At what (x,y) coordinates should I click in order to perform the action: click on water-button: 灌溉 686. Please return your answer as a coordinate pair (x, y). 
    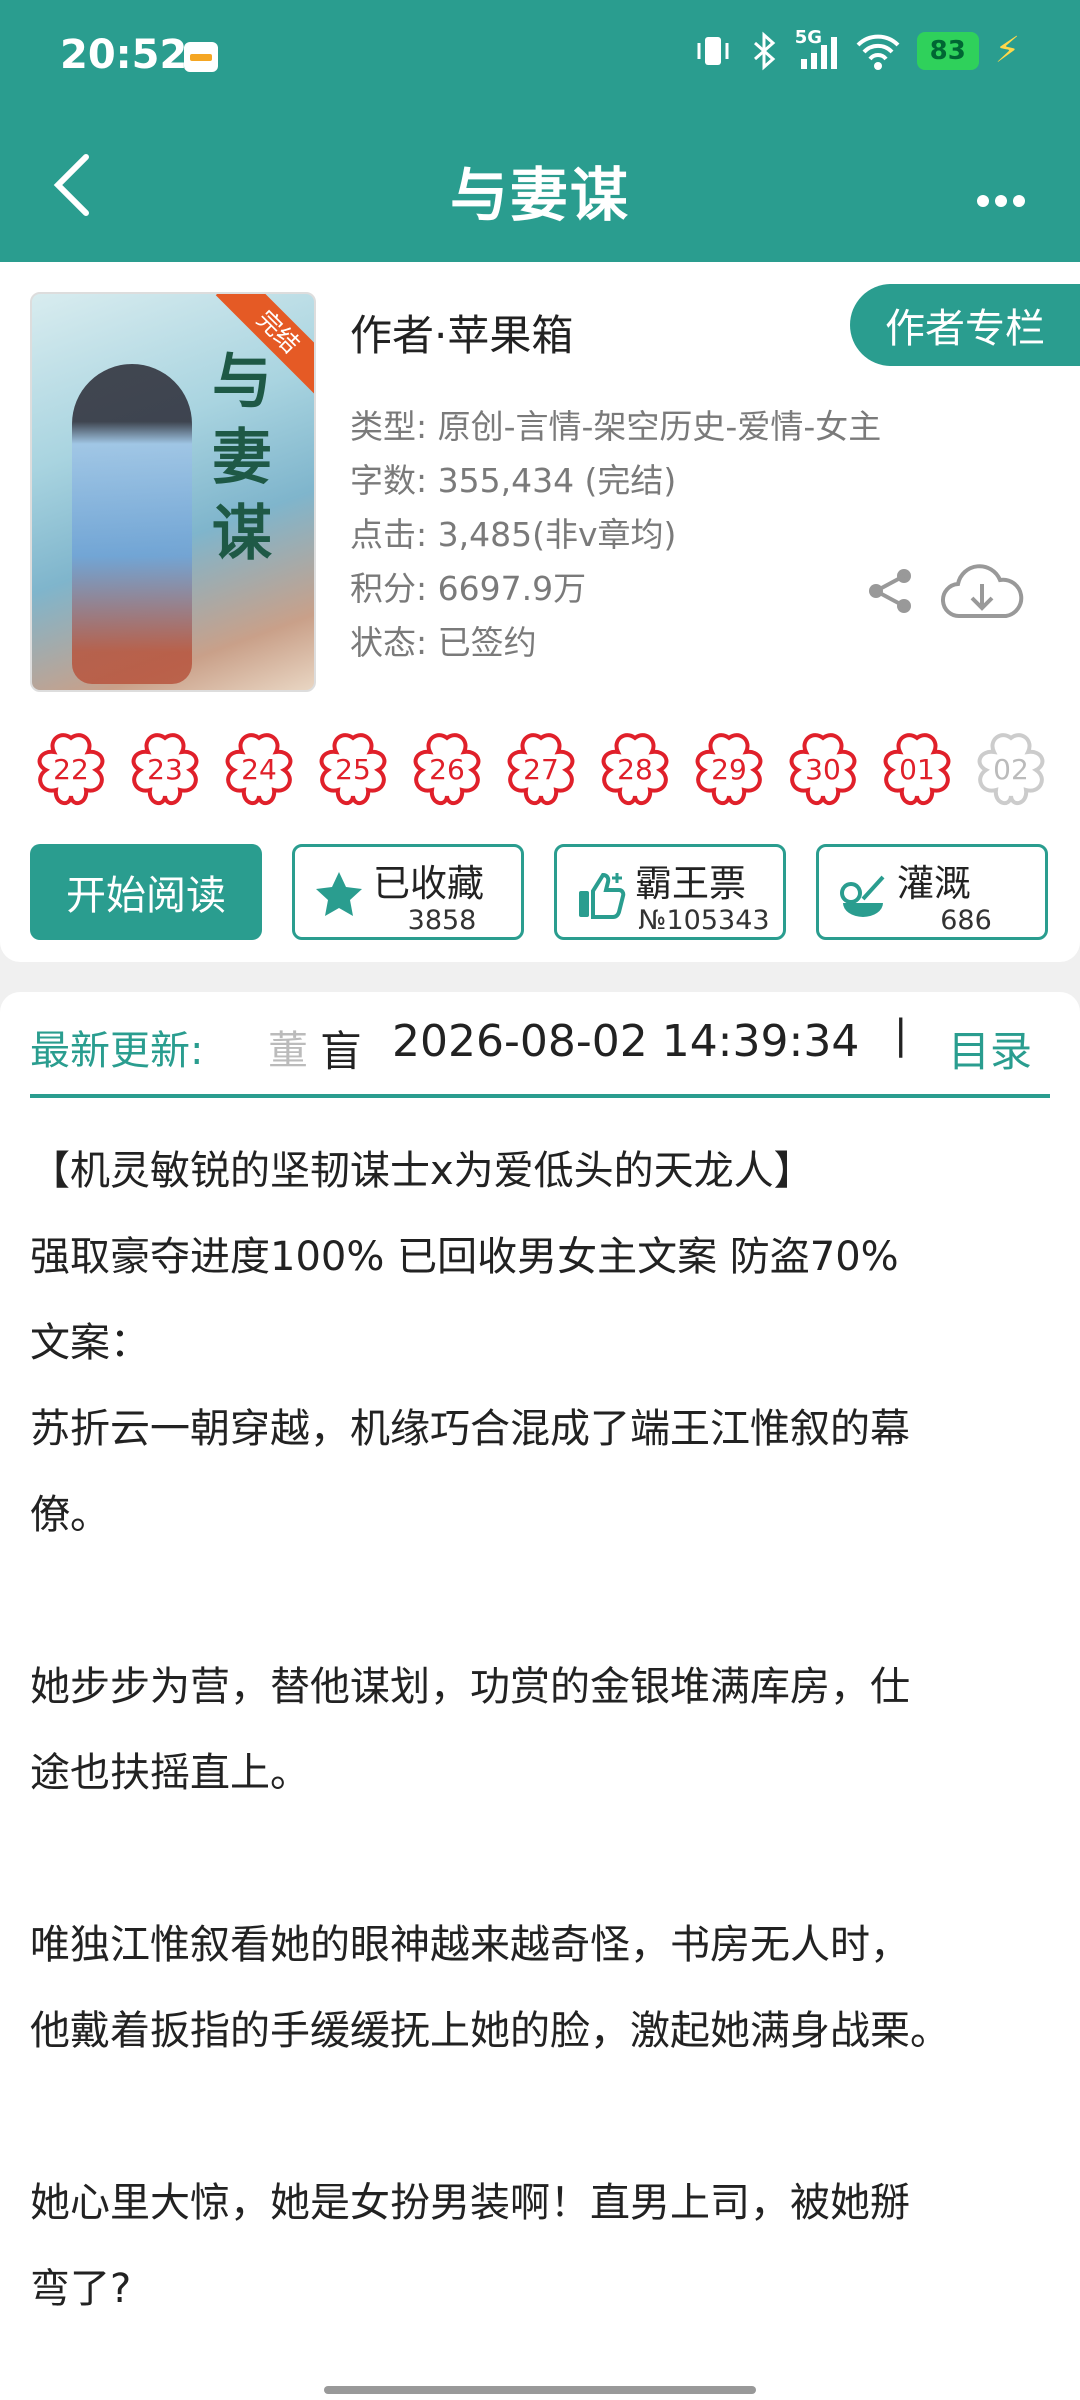
    Looking at the image, I should click on (932, 892).